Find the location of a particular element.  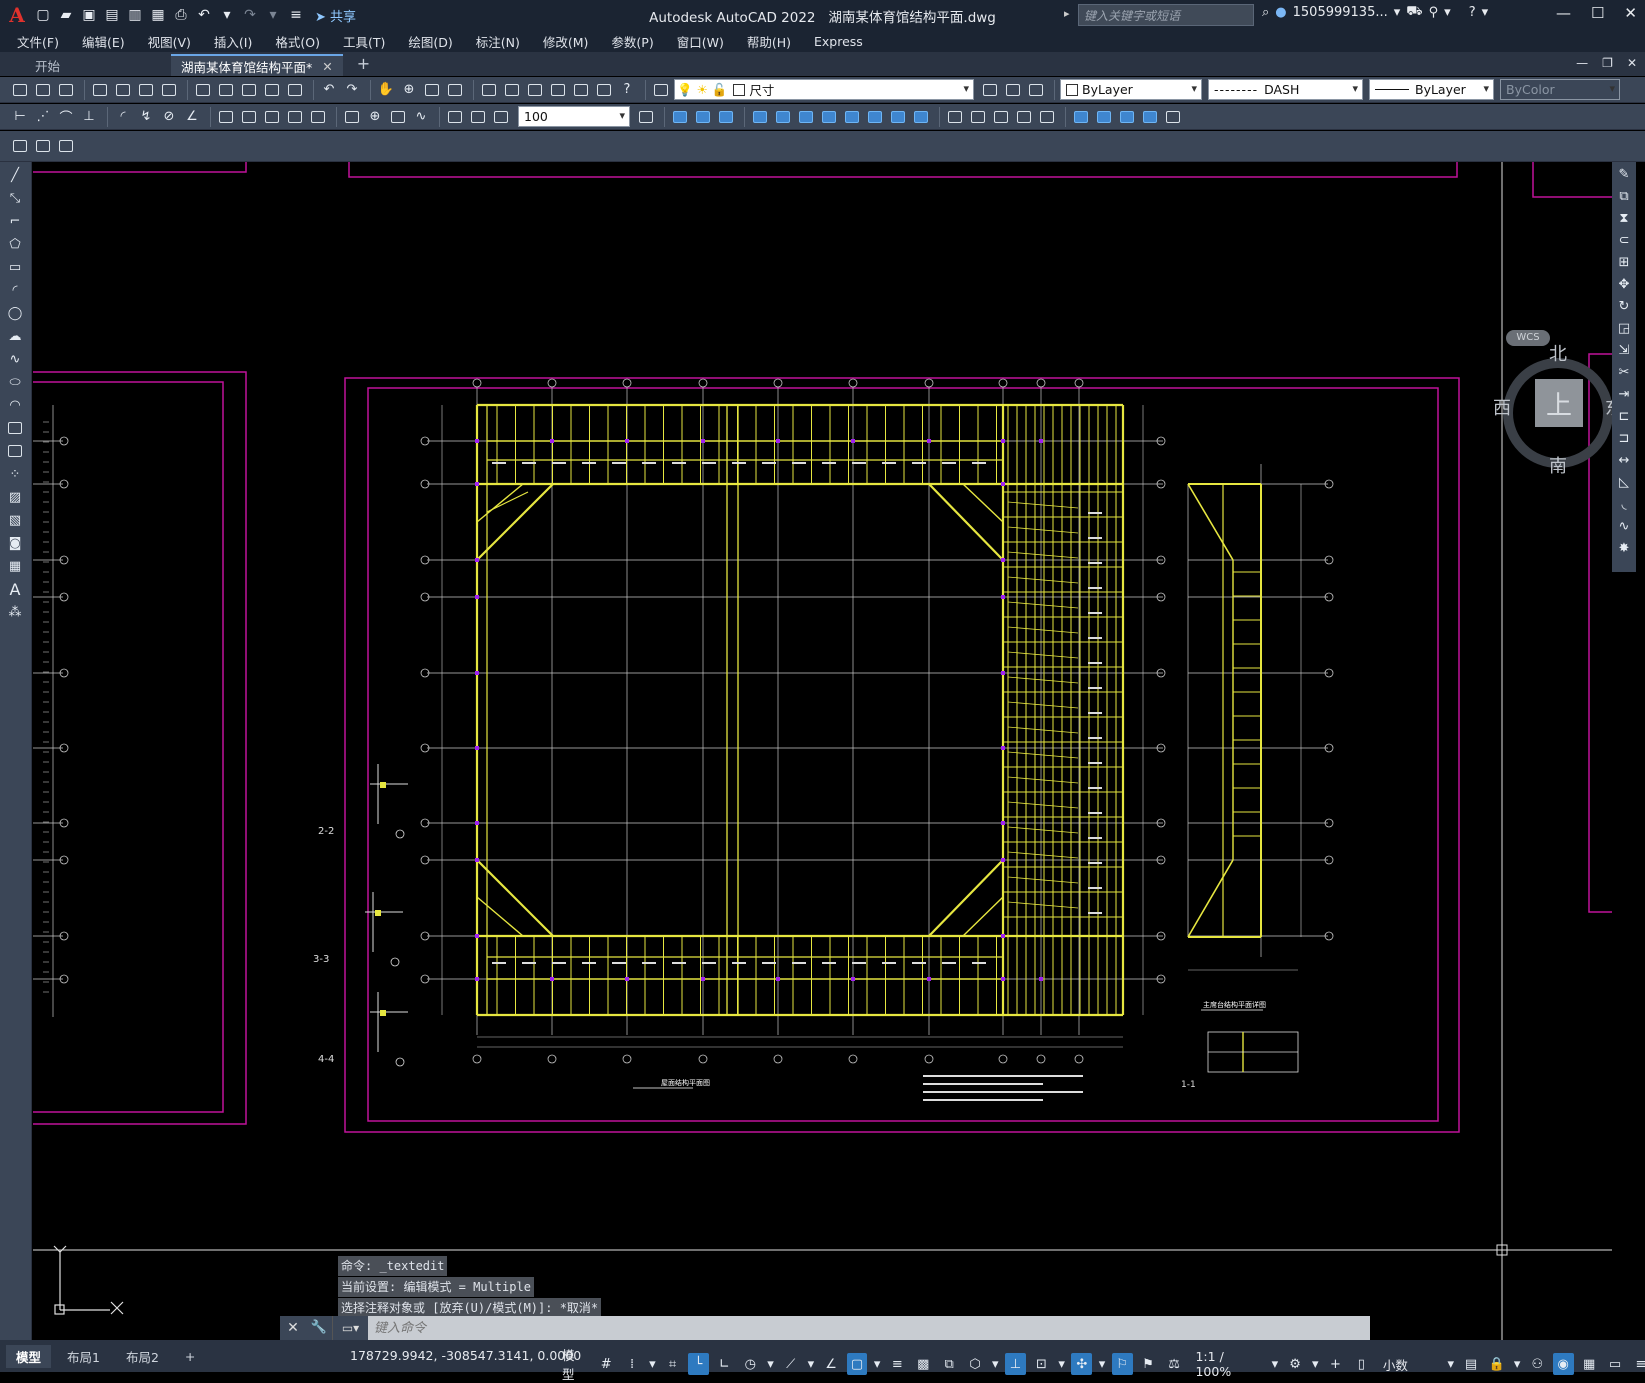

web-save-icon: ▥ is located at coordinates (135, 15).